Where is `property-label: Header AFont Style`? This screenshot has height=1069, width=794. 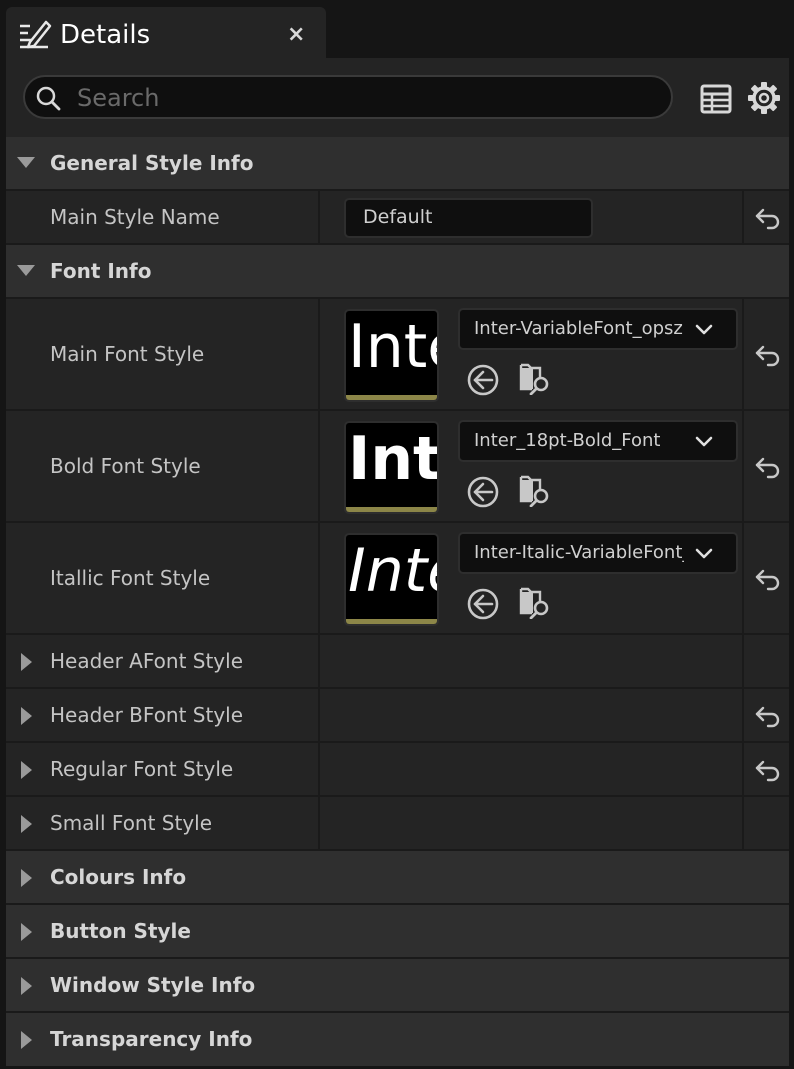
property-label: Header AFont Style is located at coordinates (146, 661).